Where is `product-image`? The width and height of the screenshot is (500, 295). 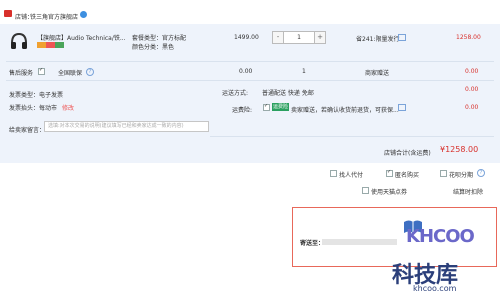
product-image is located at coordinates (19, 41).